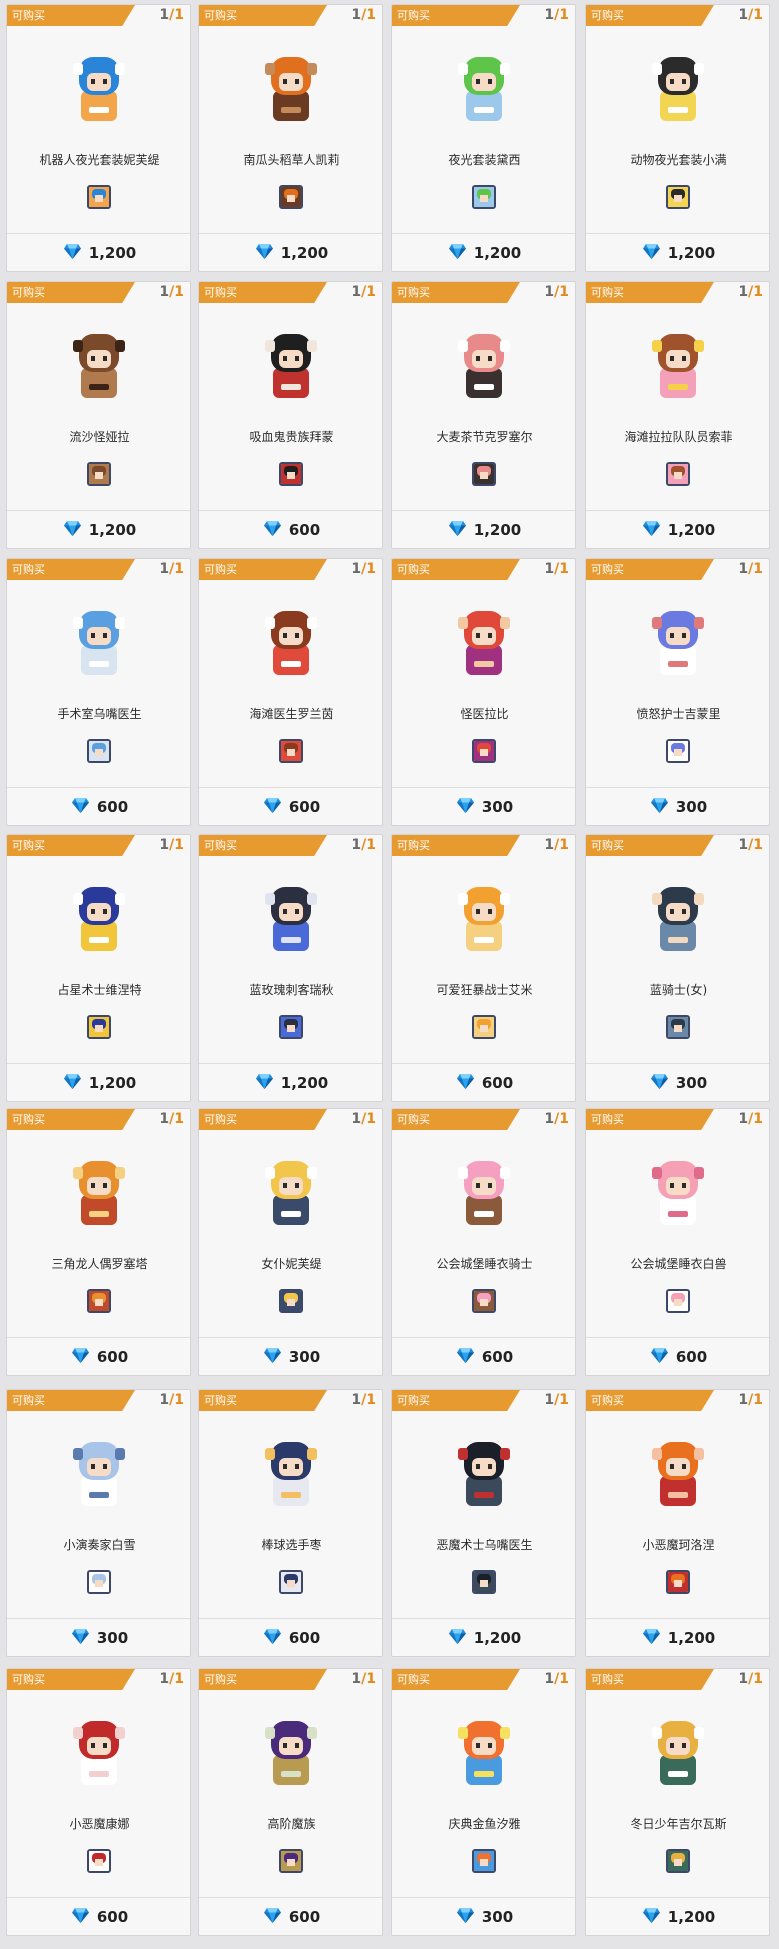  What do you see at coordinates (678, 437) in the screenshot?
I see `item-name: 海滩拉拉队队员索菲` at bounding box center [678, 437].